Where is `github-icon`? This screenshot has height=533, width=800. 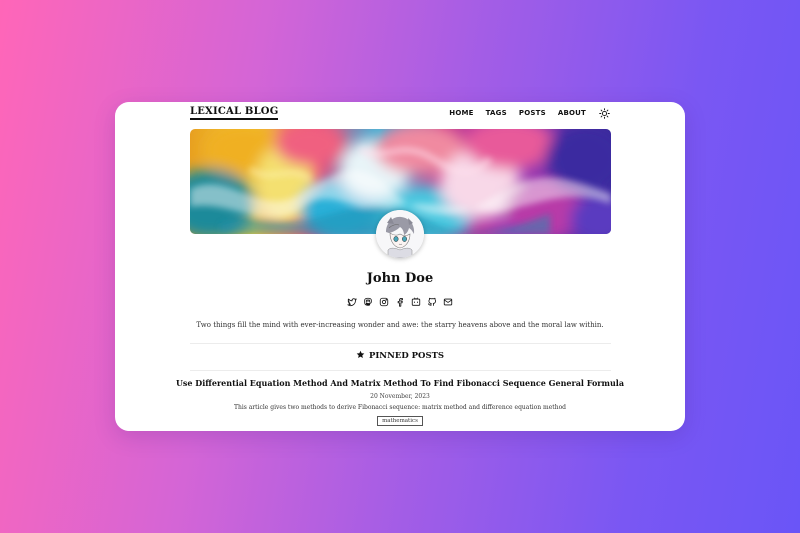
github-icon is located at coordinates (432, 302).